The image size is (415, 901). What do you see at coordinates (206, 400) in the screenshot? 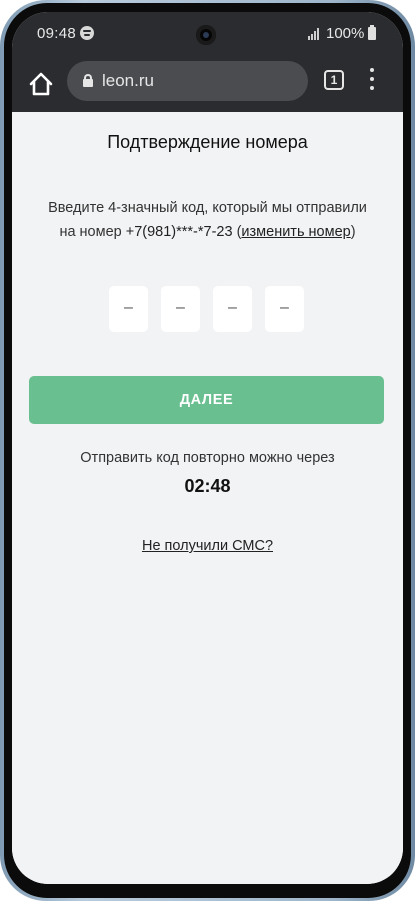
I see `next-button: ДАЛЕЕ` at bounding box center [206, 400].